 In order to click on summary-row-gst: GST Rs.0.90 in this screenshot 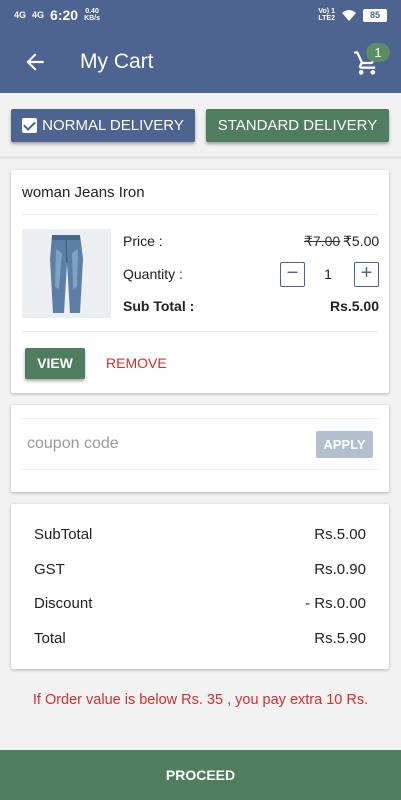, I will do `click(200, 569)`.